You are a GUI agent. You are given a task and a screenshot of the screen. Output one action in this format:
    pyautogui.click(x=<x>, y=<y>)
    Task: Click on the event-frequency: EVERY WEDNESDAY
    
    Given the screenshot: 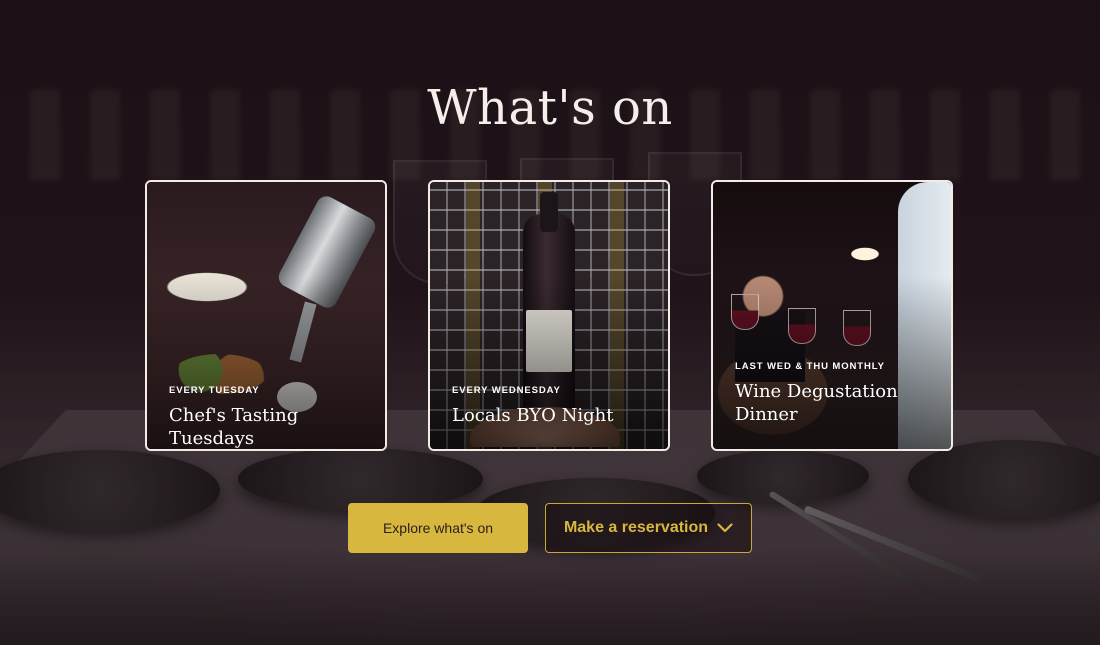 What is the action you would take?
    pyautogui.click(x=506, y=390)
    